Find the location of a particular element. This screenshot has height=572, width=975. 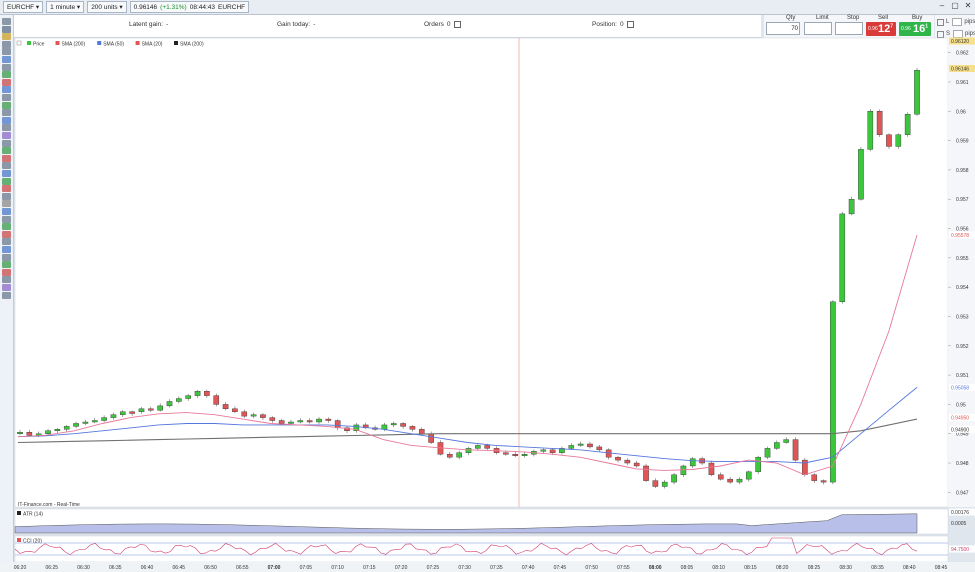

x-tick-label: 07:35 is located at coordinates (496, 568).